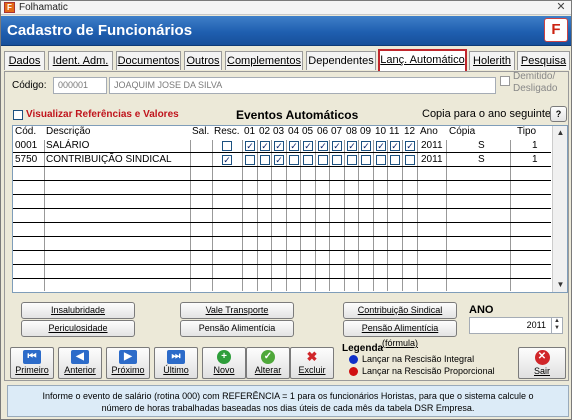  Describe the element at coordinates (78, 310) in the screenshot. I see `insalubridade-button: Insalubridade` at that location.